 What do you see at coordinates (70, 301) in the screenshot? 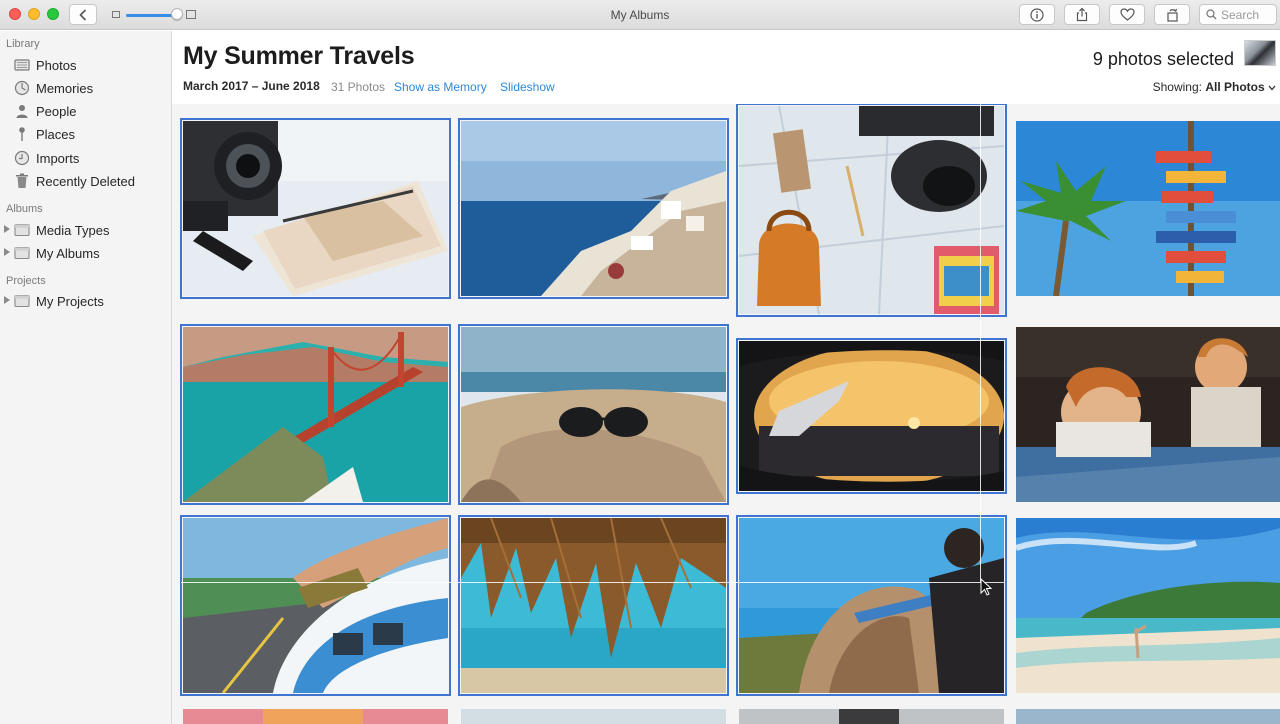
I see `sidebar-item-label: My Projects` at bounding box center [70, 301].